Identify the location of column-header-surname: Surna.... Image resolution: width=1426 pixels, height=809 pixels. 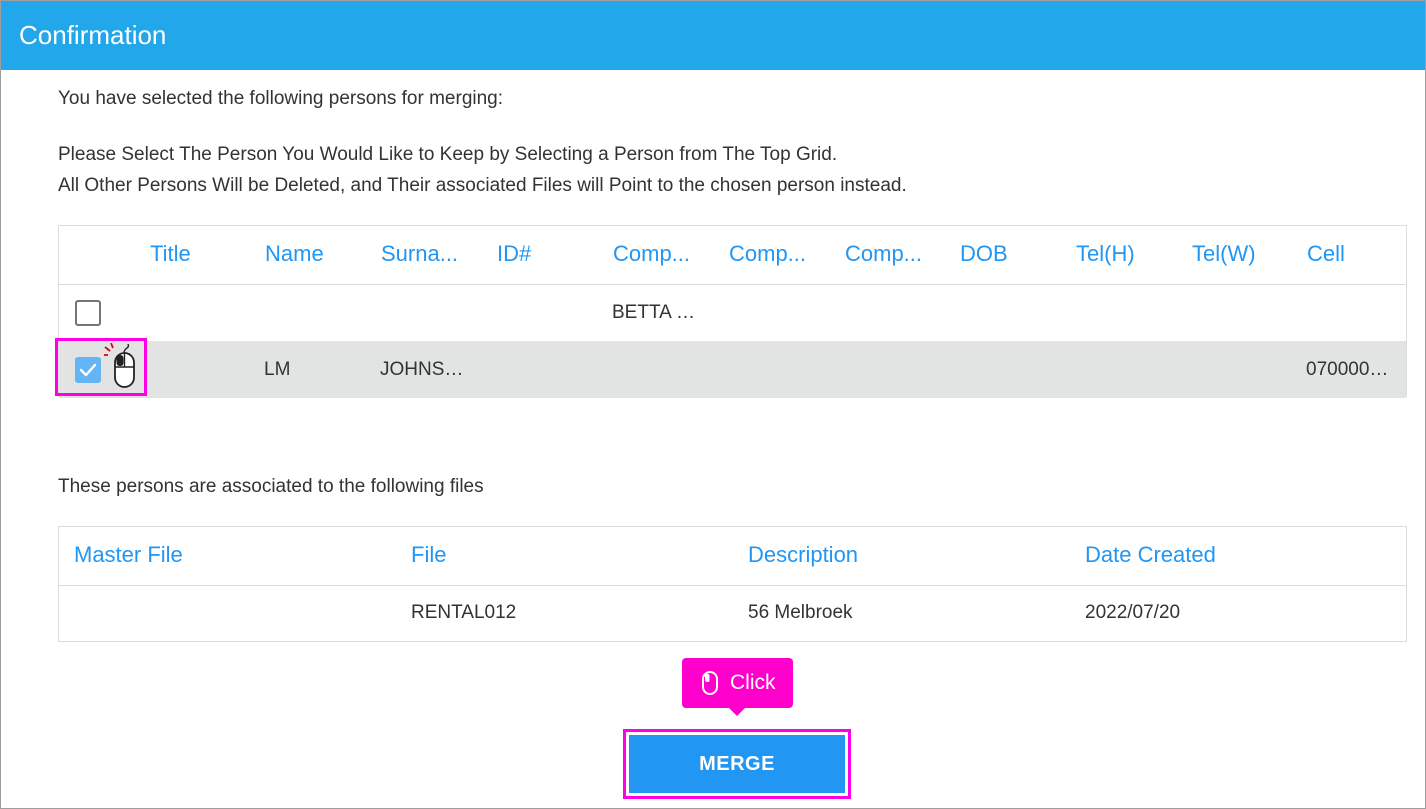
(419, 254).